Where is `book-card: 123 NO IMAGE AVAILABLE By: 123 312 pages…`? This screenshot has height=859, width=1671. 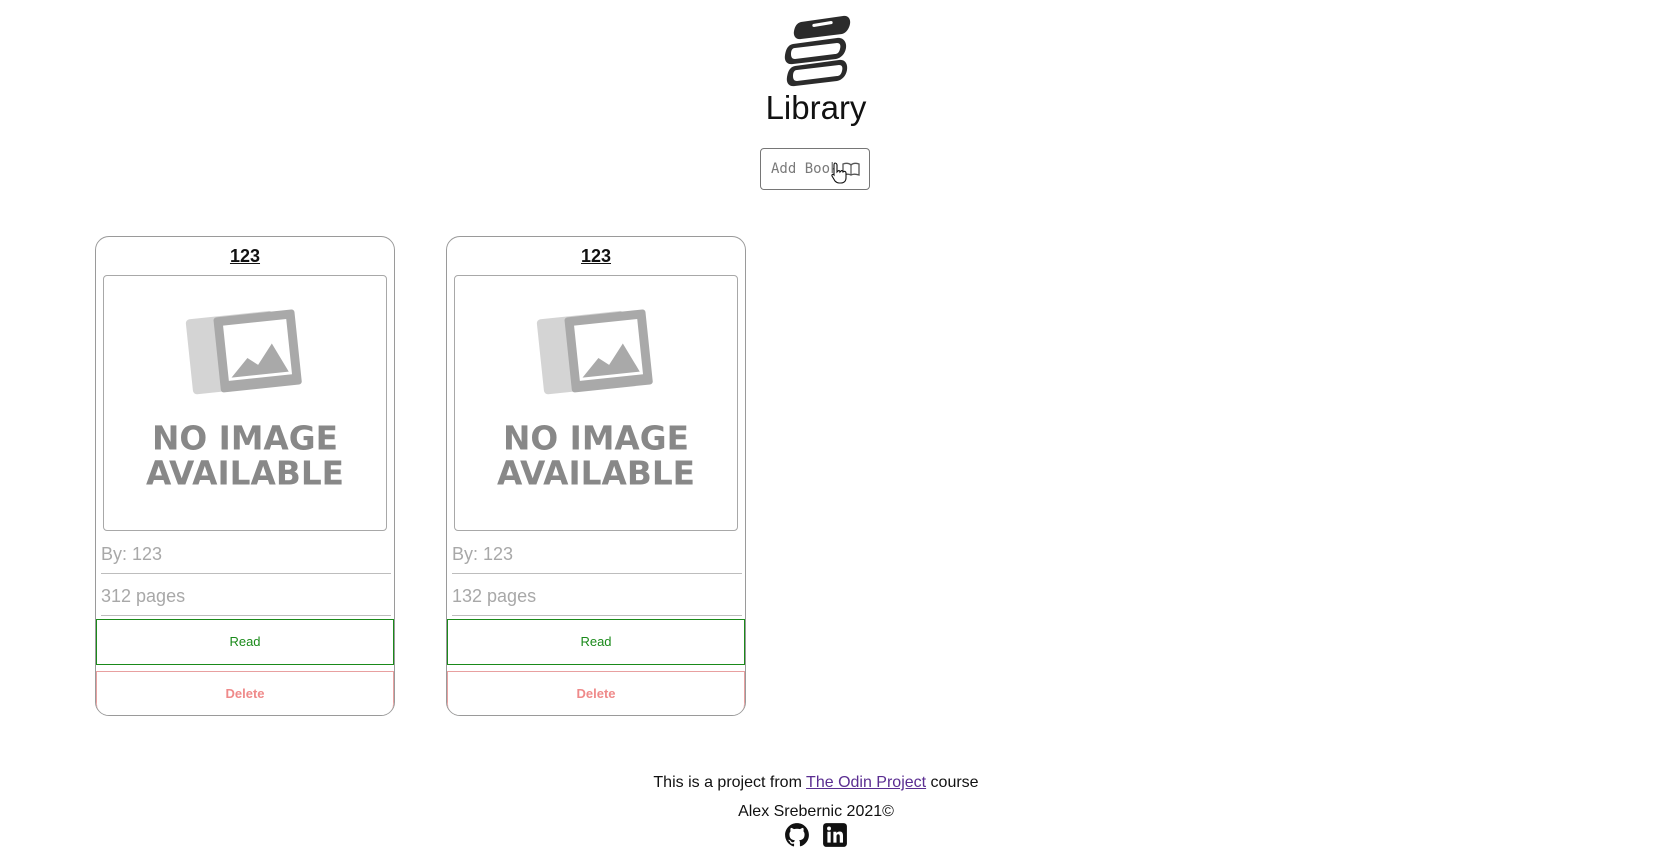 book-card: 123 NO IMAGE AVAILABLE By: 123 312 pages… is located at coordinates (245, 476).